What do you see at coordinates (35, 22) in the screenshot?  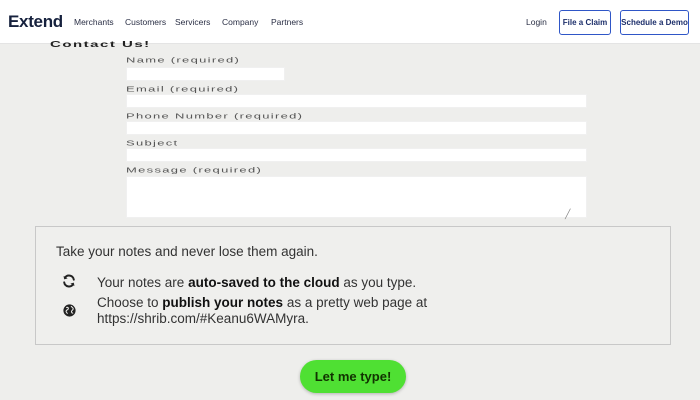 I see `extend-logo: Extend` at bounding box center [35, 22].